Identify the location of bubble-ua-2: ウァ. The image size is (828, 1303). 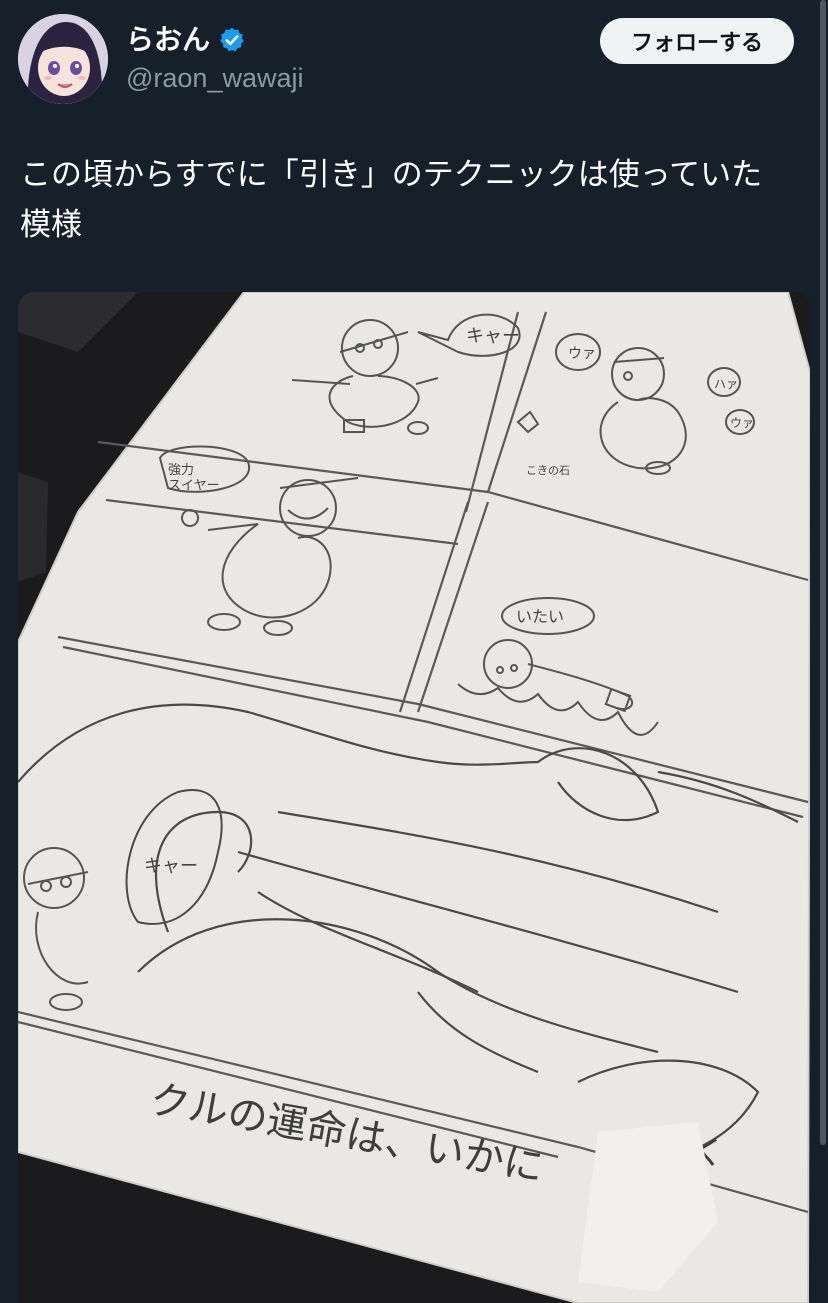
(742, 423).